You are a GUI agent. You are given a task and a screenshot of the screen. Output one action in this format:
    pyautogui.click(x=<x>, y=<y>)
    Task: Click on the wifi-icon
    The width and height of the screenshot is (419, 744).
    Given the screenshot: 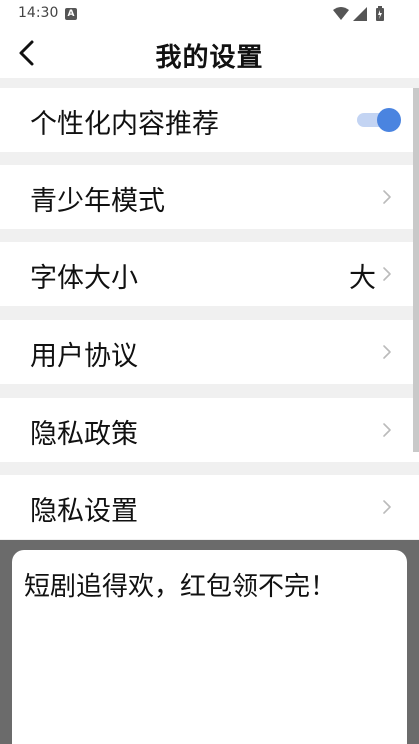 What is the action you would take?
    pyautogui.click(x=341, y=13)
    